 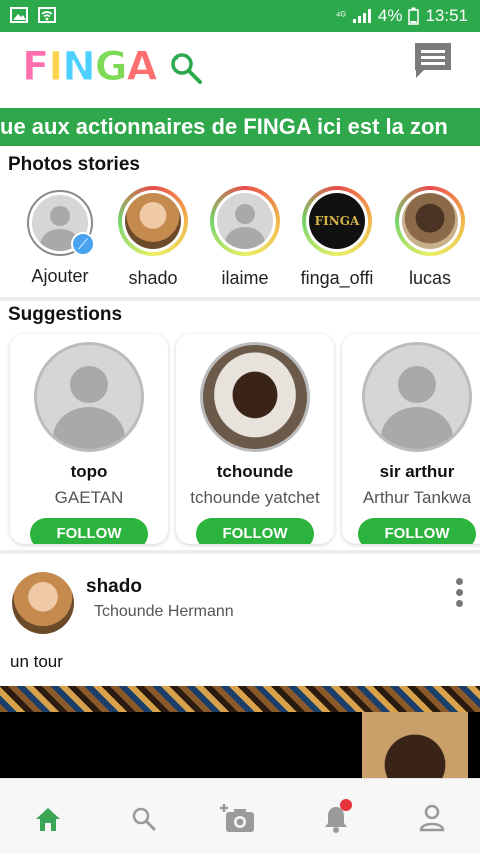 What do you see at coordinates (43, 603) in the screenshot?
I see `post-author-avatar` at bounding box center [43, 603].